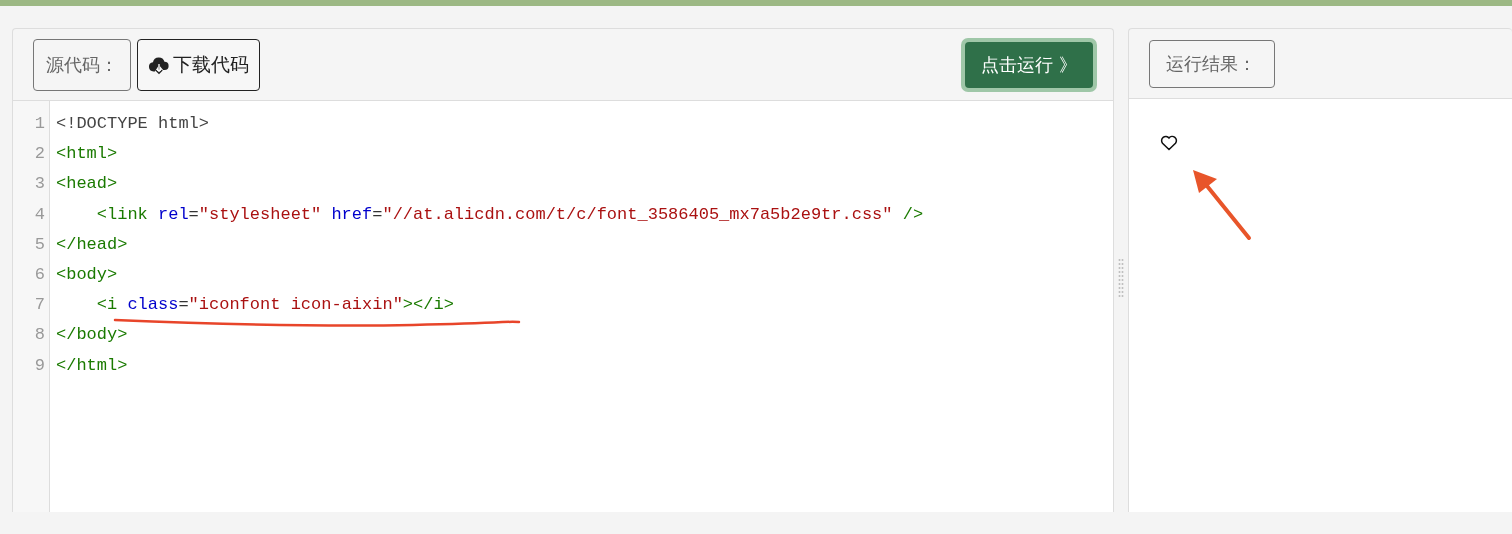  Describe the element at coordinates (1222, 205) in the screenshot. I see `arrow-drawing` at that location.